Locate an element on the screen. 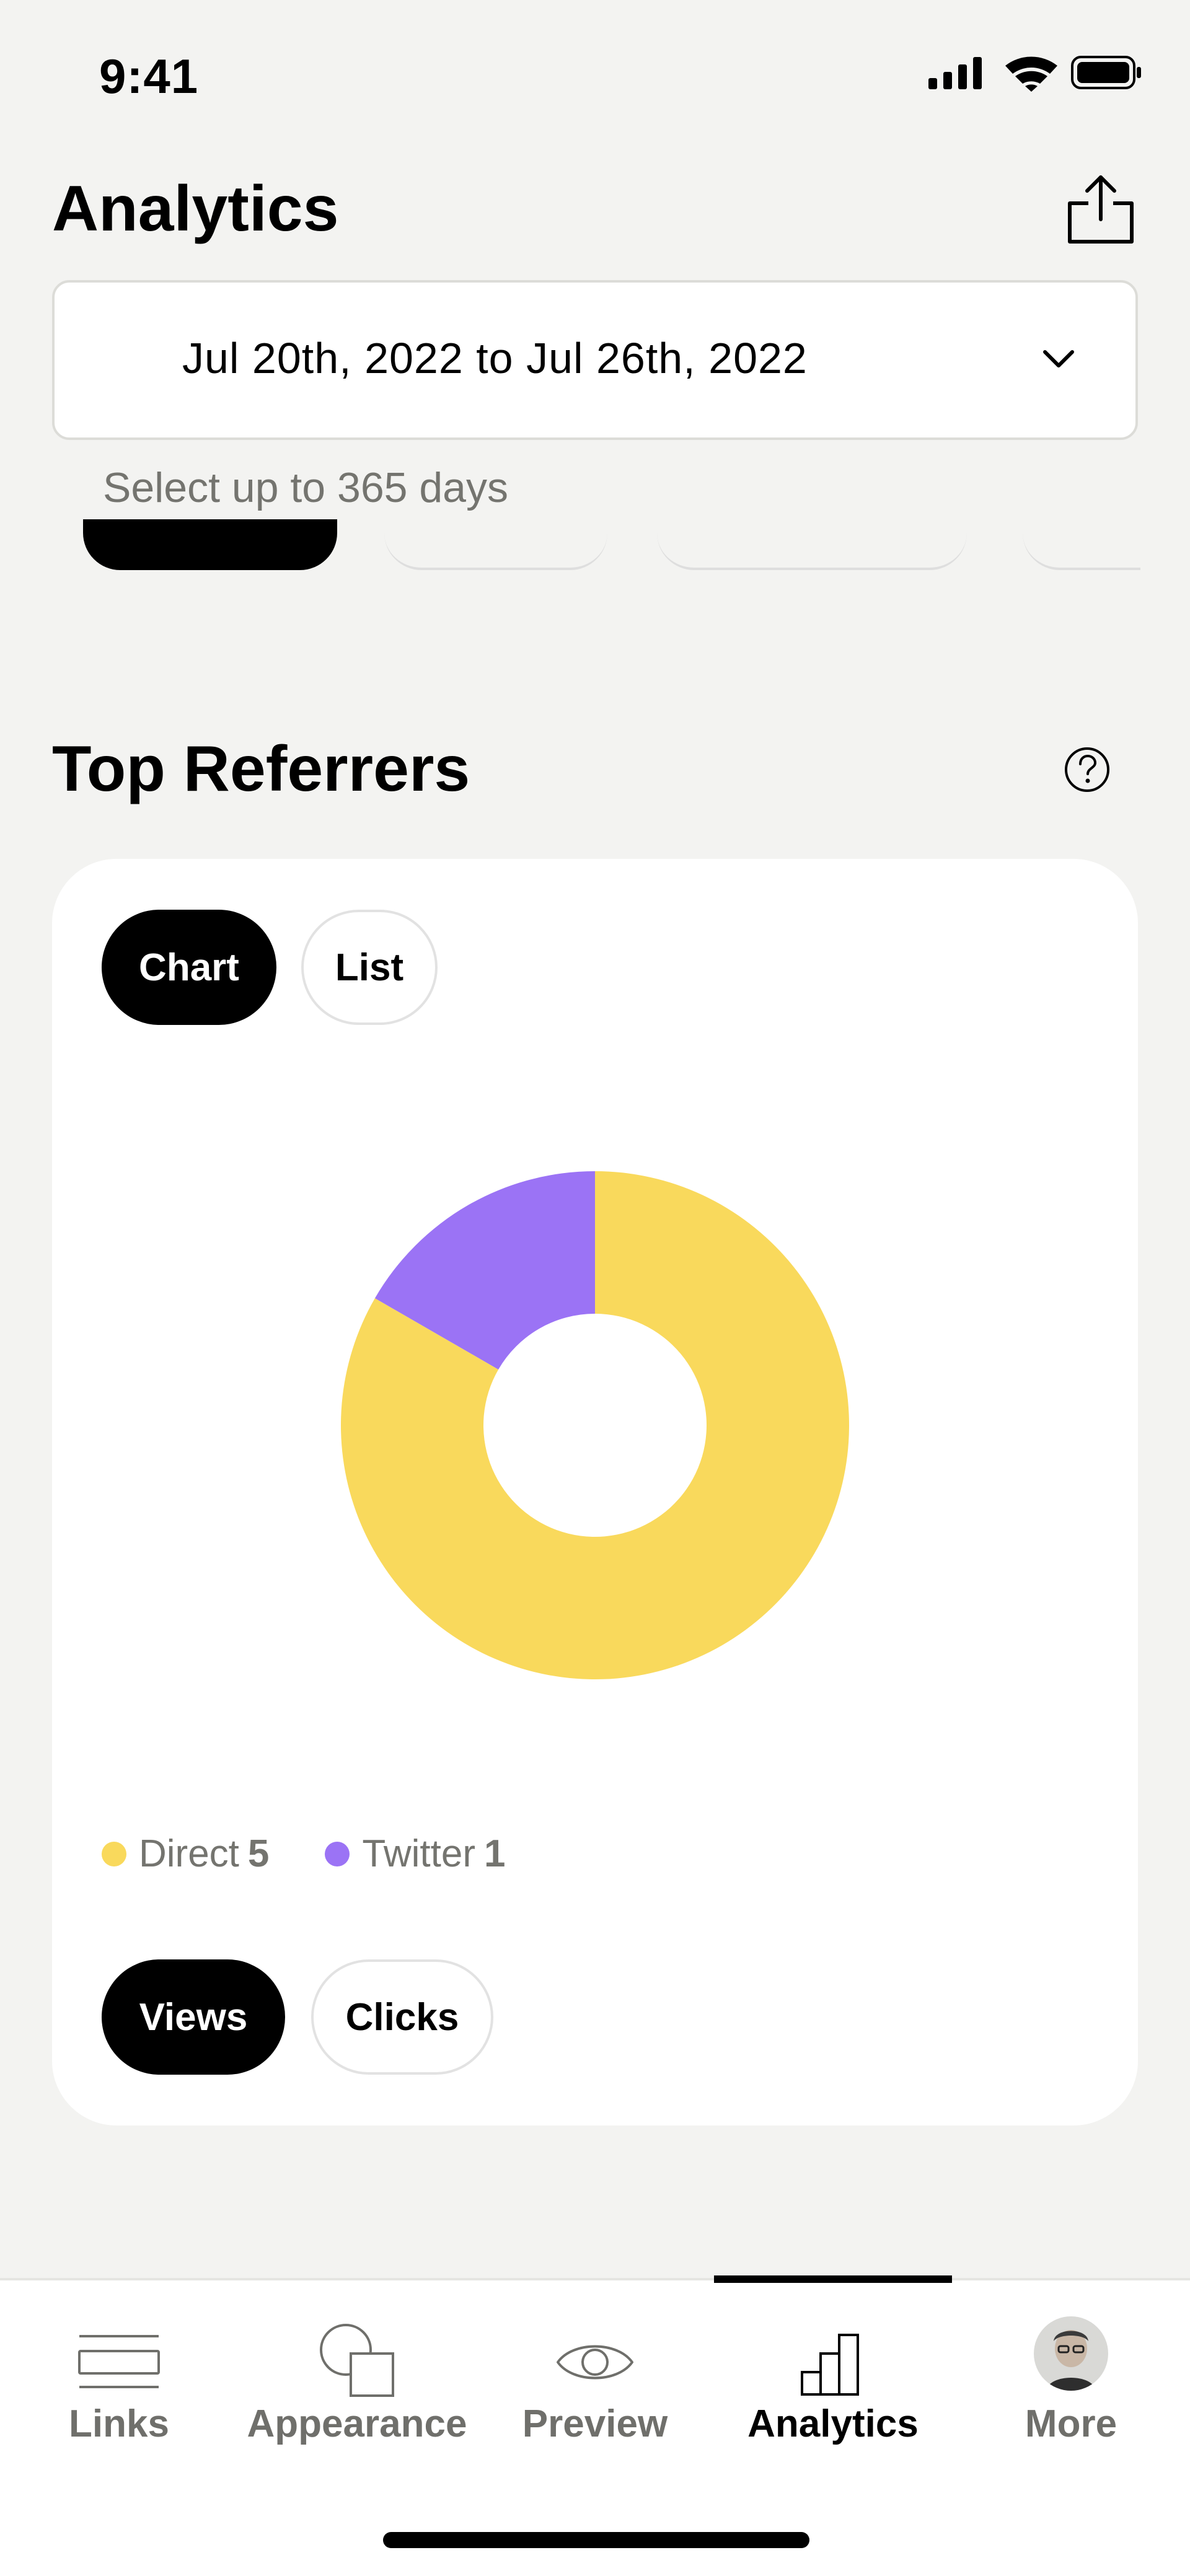 This screenshot has height=2576, width=1190. date-range-value: Jul 20th, 2022 to Jul 26th, 2022 is located at coordinates (495, 358).